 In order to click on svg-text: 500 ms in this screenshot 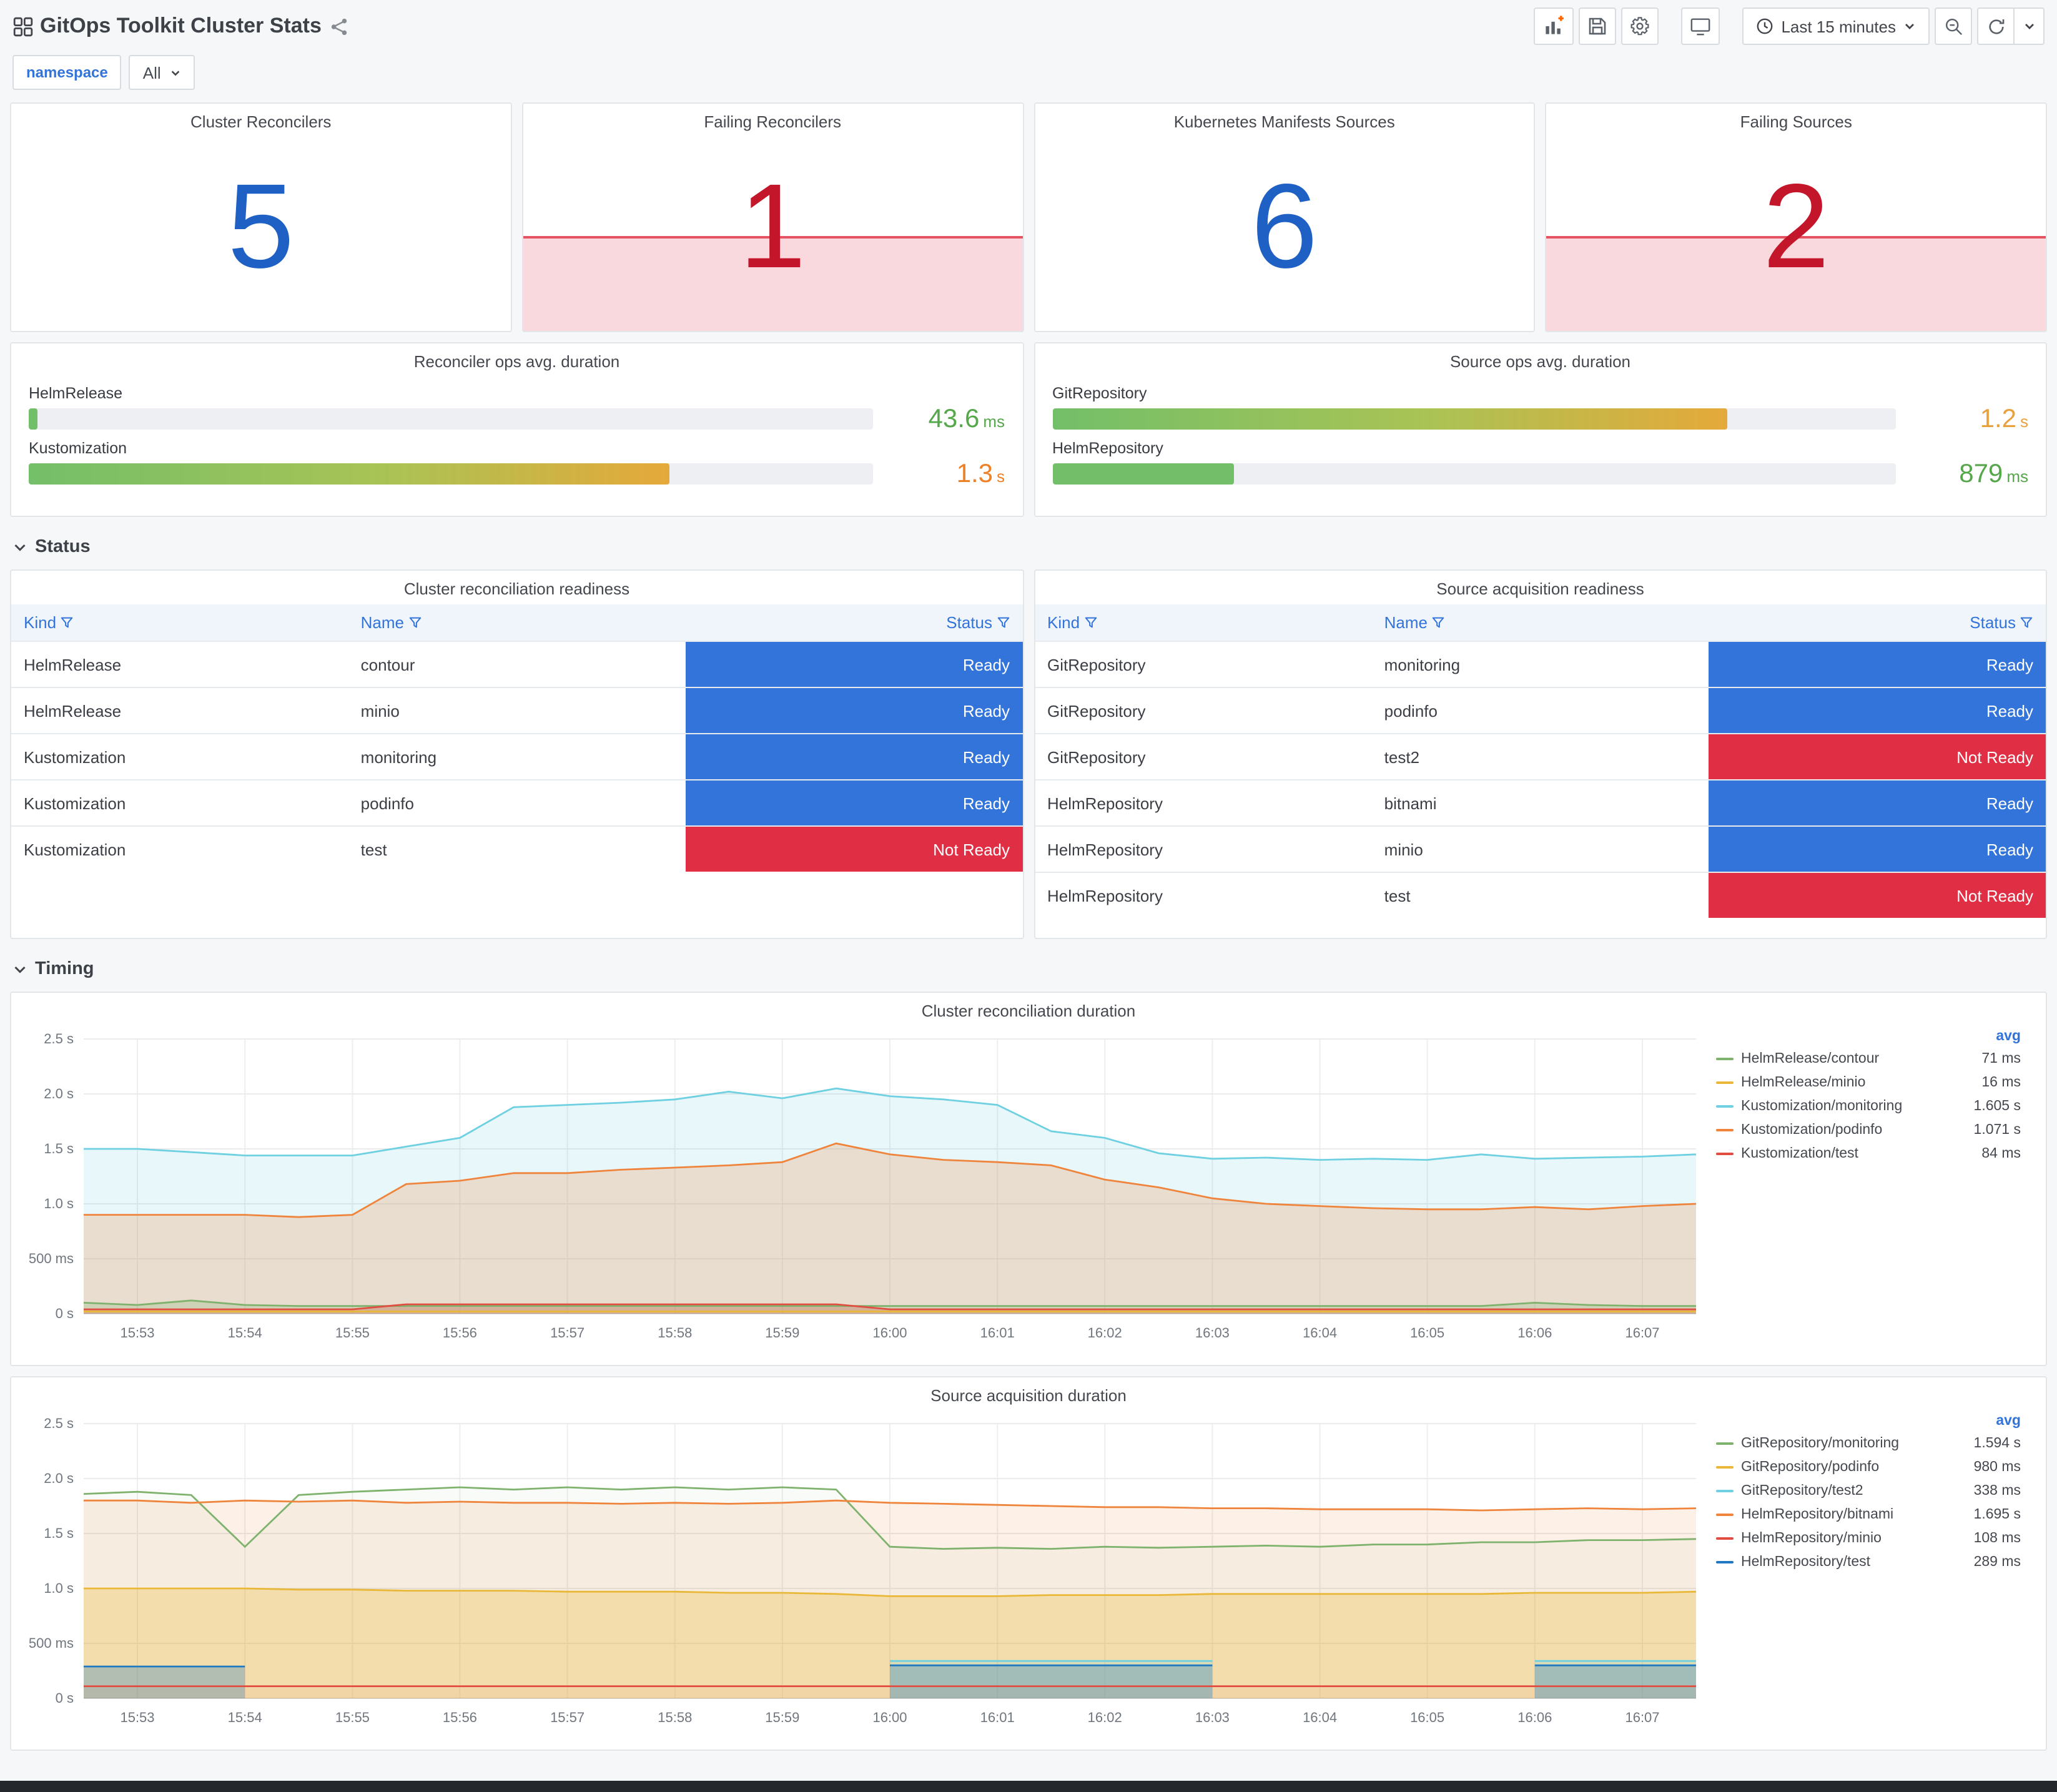, I will do `click(51, 1258)`.